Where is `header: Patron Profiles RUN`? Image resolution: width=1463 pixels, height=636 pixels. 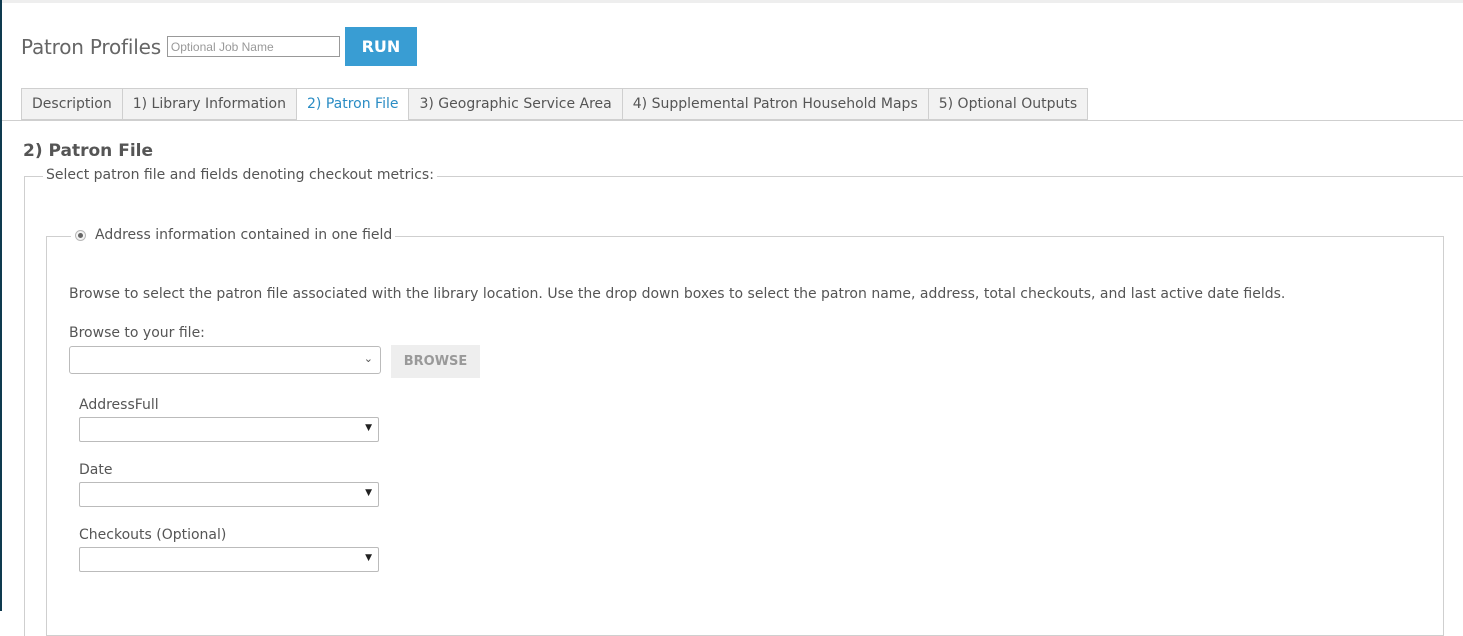 header: Patron Profiles RUN is located at coordinates (219, 46).